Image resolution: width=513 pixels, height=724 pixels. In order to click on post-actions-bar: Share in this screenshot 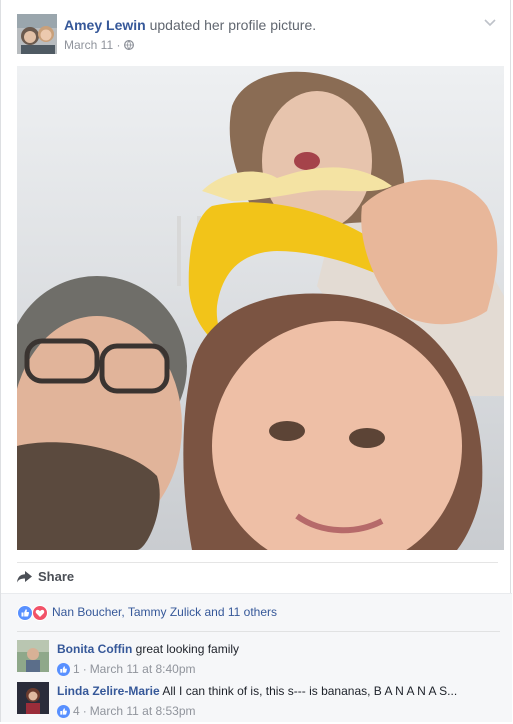, I will do `click(257, 577)`.